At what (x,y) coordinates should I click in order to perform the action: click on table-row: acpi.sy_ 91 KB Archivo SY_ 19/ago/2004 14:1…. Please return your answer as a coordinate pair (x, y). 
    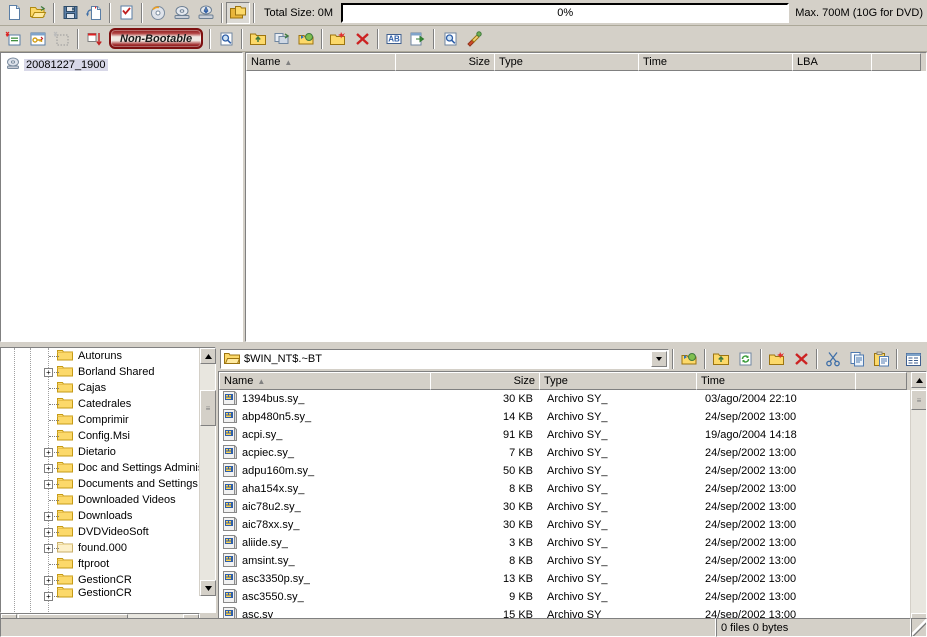
    Looking at the image, I should click on (572, 435).